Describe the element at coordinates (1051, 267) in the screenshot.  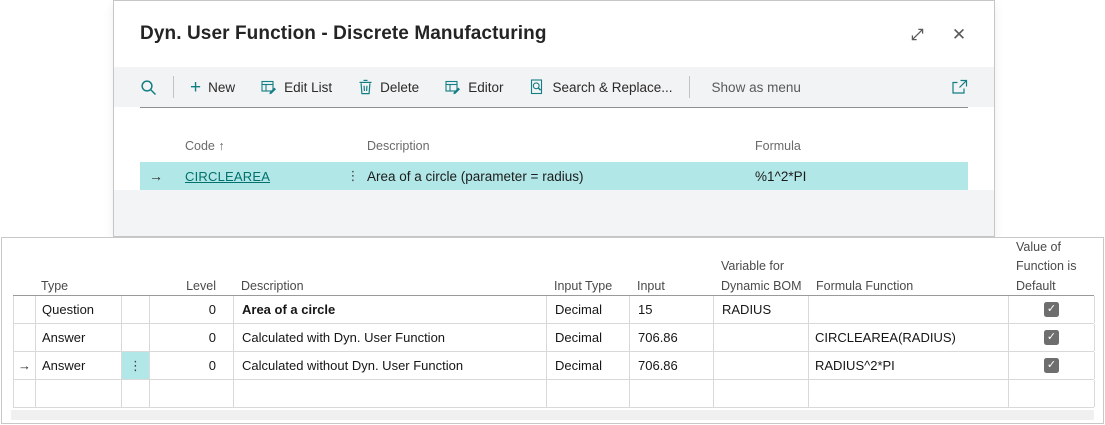
I see `column-header-default: Value of Function is Default` at that location.